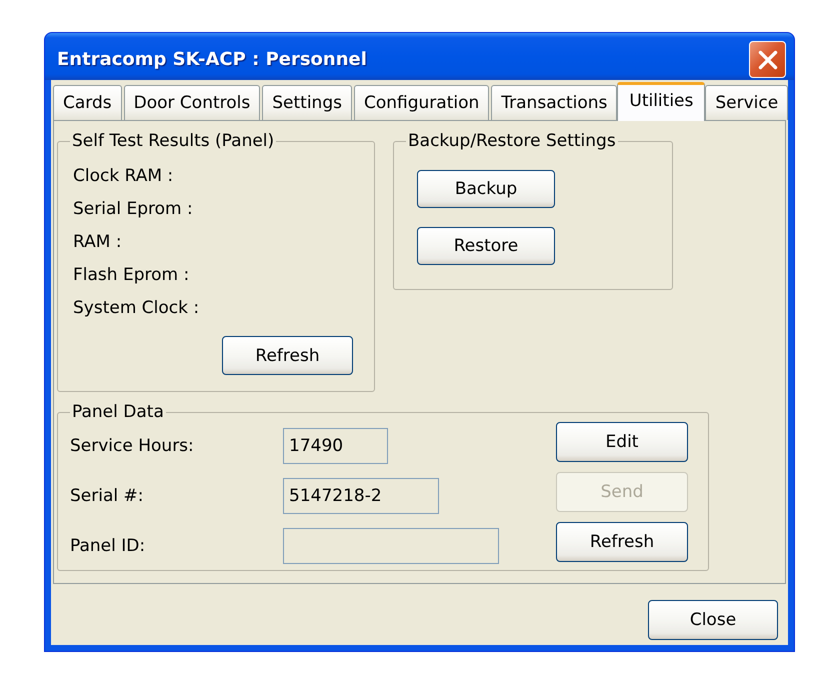 The image size is (830, 691). What do you see at coordinates (335, 446) in the screenshot?
I see `text-field: 17490` at bounding box center [335, 446].